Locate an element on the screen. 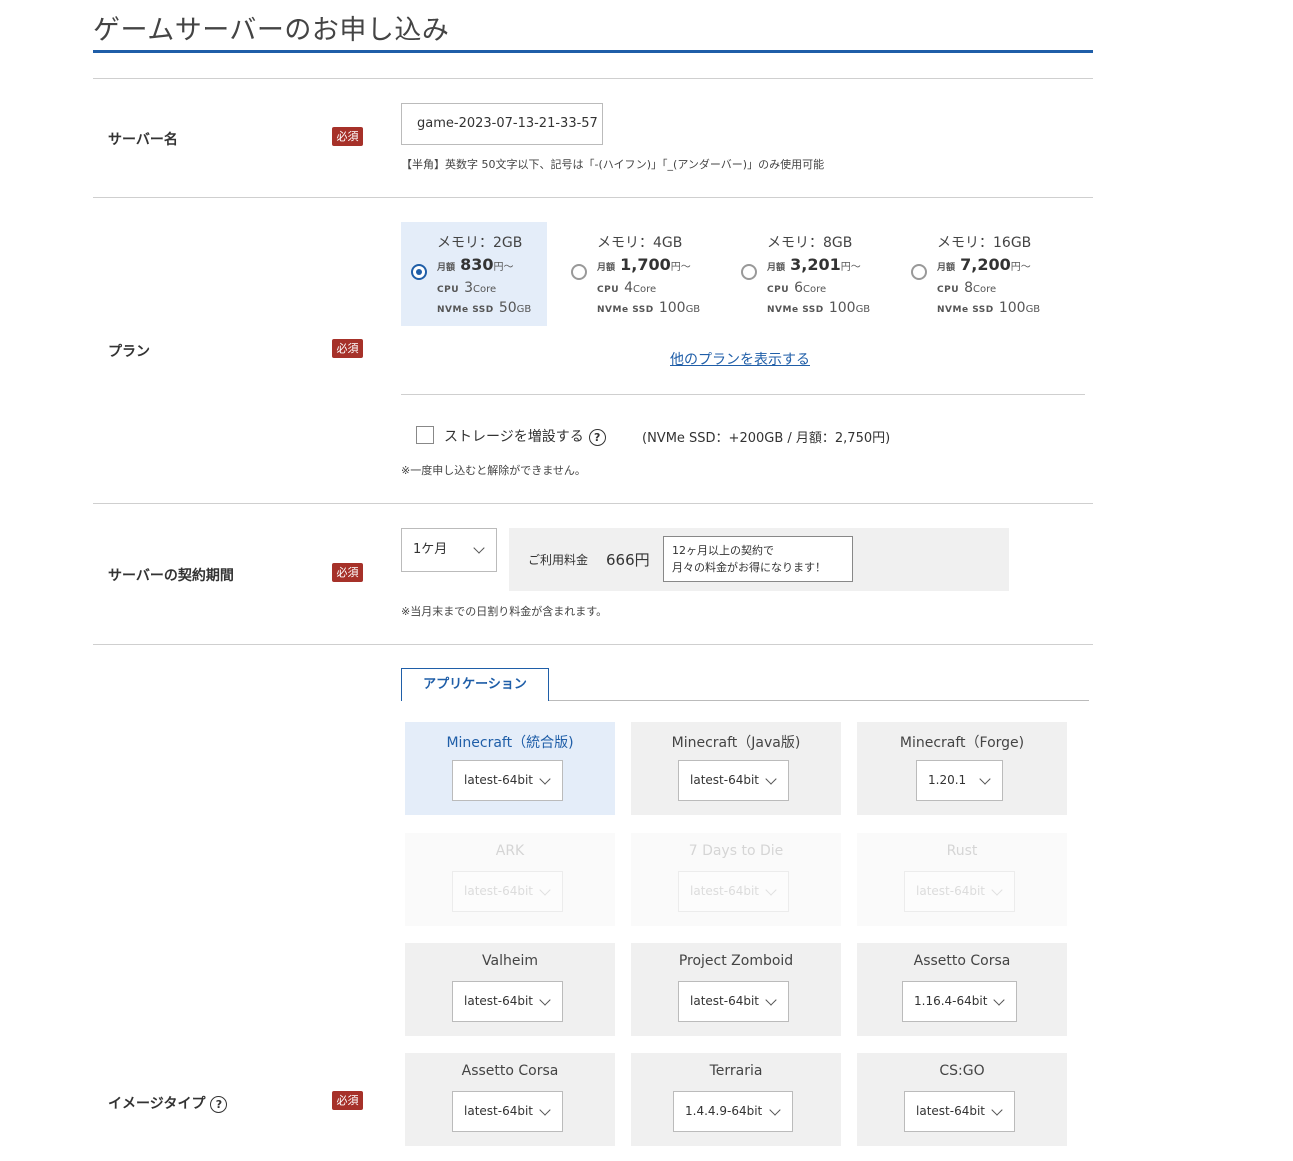 The height and width of the screenshot is (1161, 1293). plan-price: 月額 830円～ is located at coordinates (475, 264).